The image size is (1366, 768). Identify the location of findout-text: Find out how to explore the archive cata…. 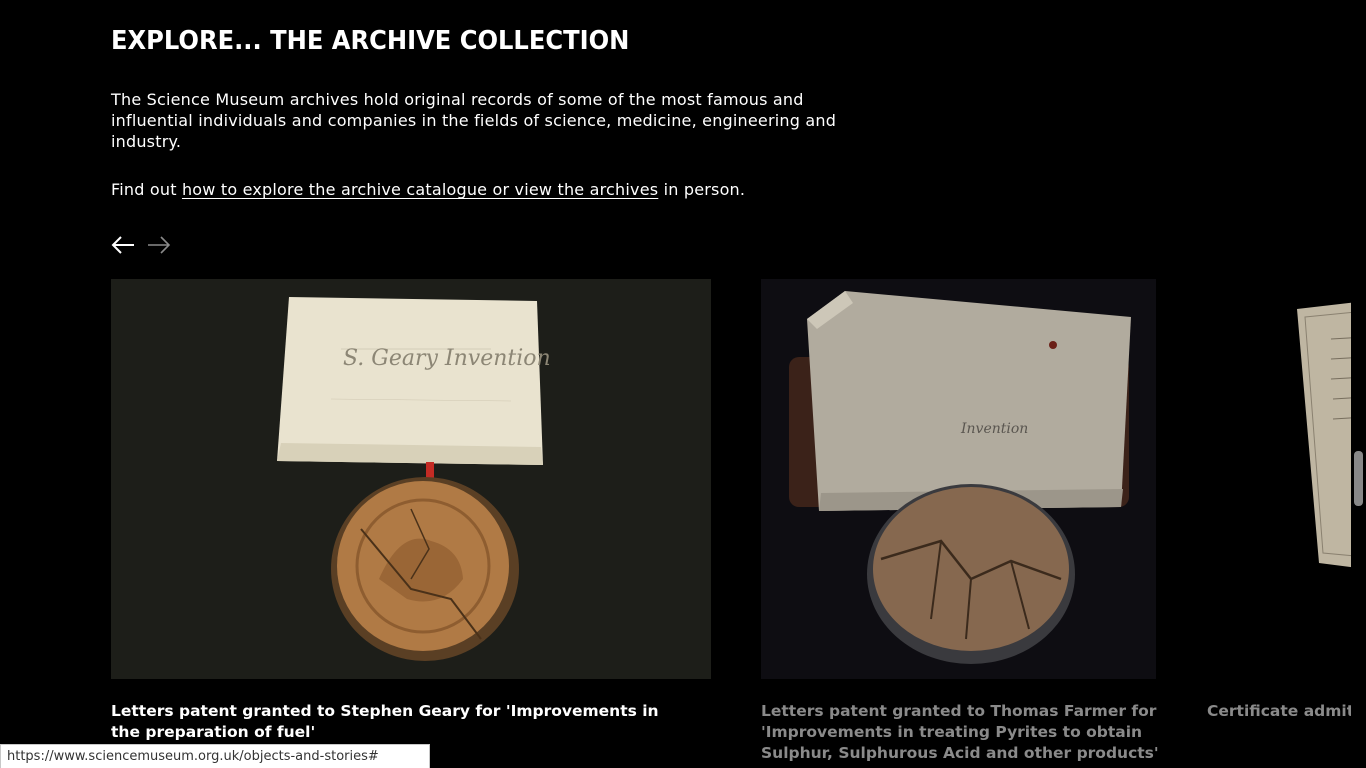
(428, 189).